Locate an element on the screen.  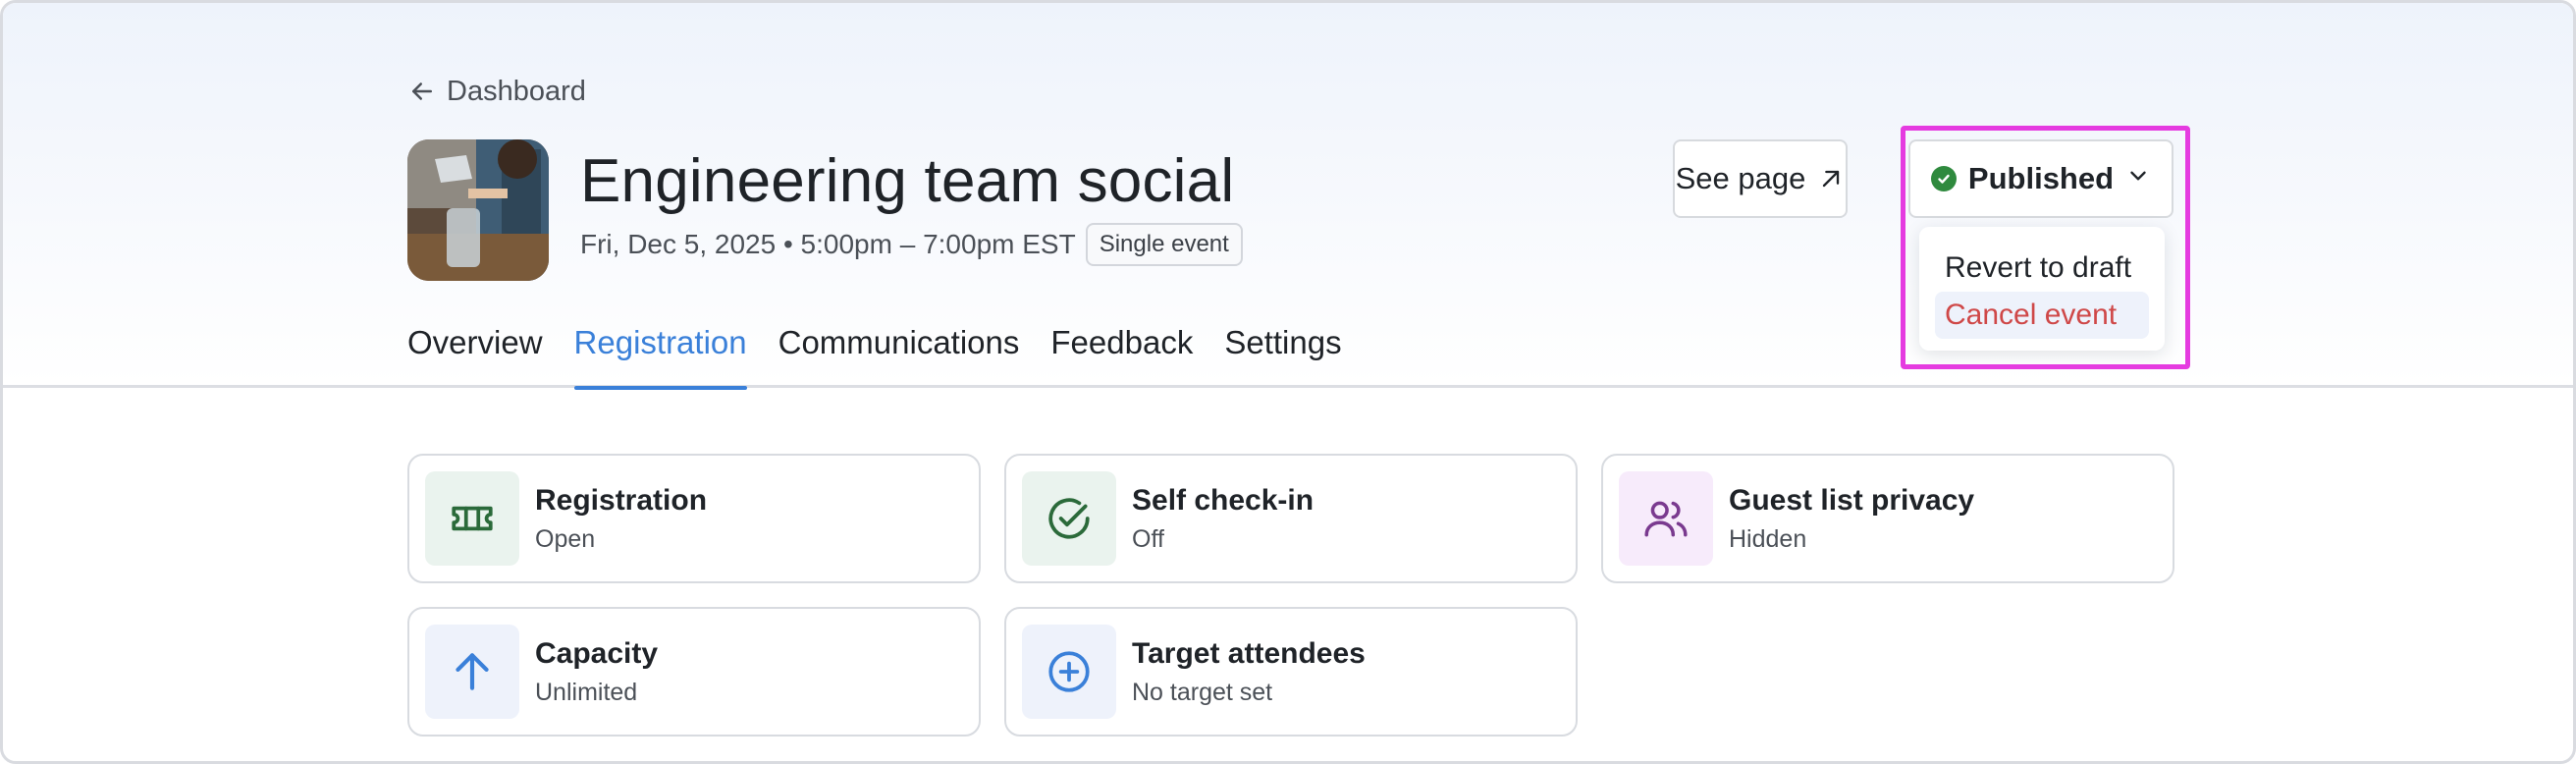
revert-to-draft-option: Revert to draft is located at coordinates (2042, 268).